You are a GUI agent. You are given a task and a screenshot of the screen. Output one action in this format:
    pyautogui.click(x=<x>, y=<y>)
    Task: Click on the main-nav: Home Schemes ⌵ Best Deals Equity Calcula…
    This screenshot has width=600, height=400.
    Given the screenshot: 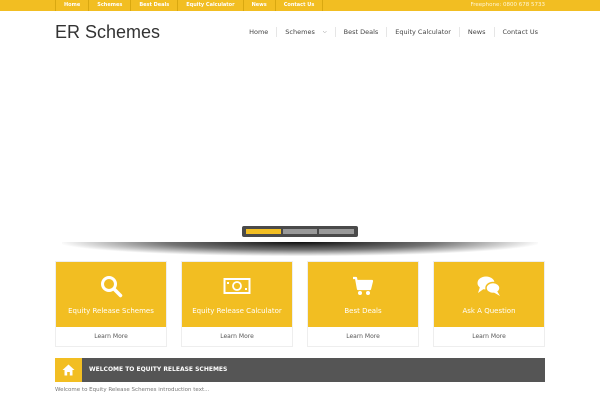 What is the action you would take?
    pyautogui.click(x=393, y=32)
    